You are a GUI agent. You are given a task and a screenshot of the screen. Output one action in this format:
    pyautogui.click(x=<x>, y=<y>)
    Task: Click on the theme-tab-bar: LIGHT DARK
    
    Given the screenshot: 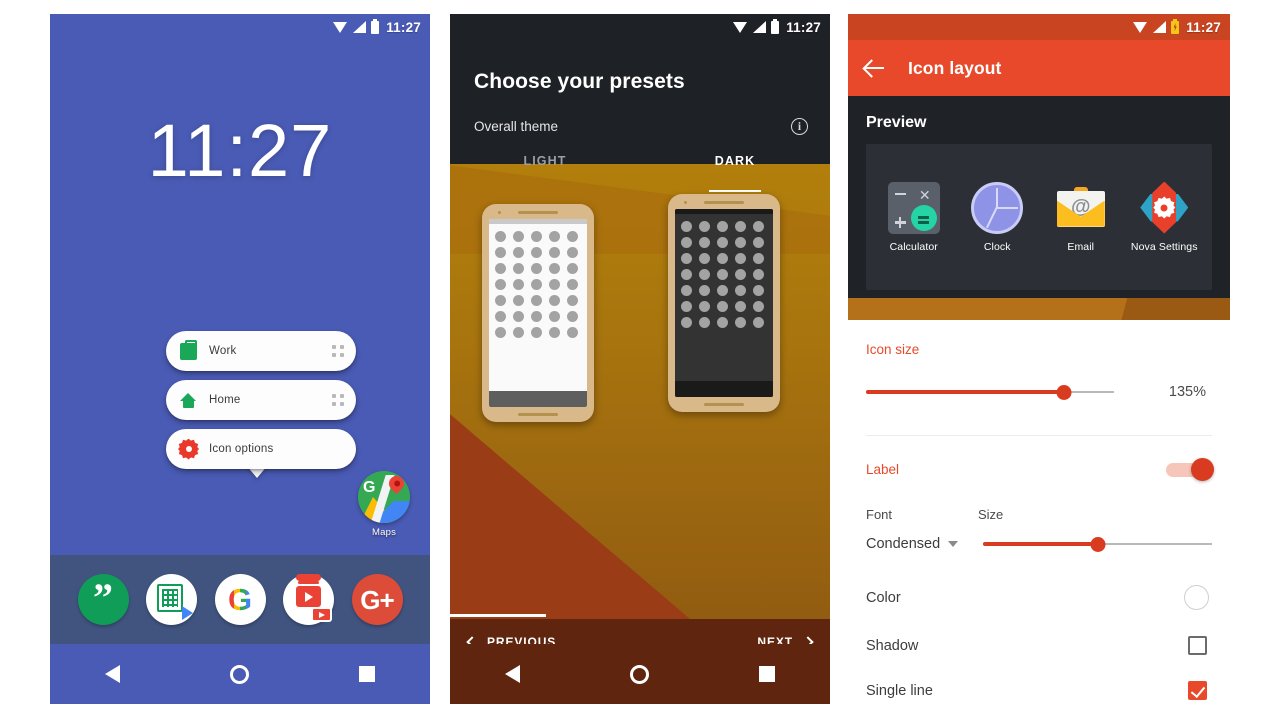 What is the action you would take?
    pyautogui.click(x=640, y=170)
    